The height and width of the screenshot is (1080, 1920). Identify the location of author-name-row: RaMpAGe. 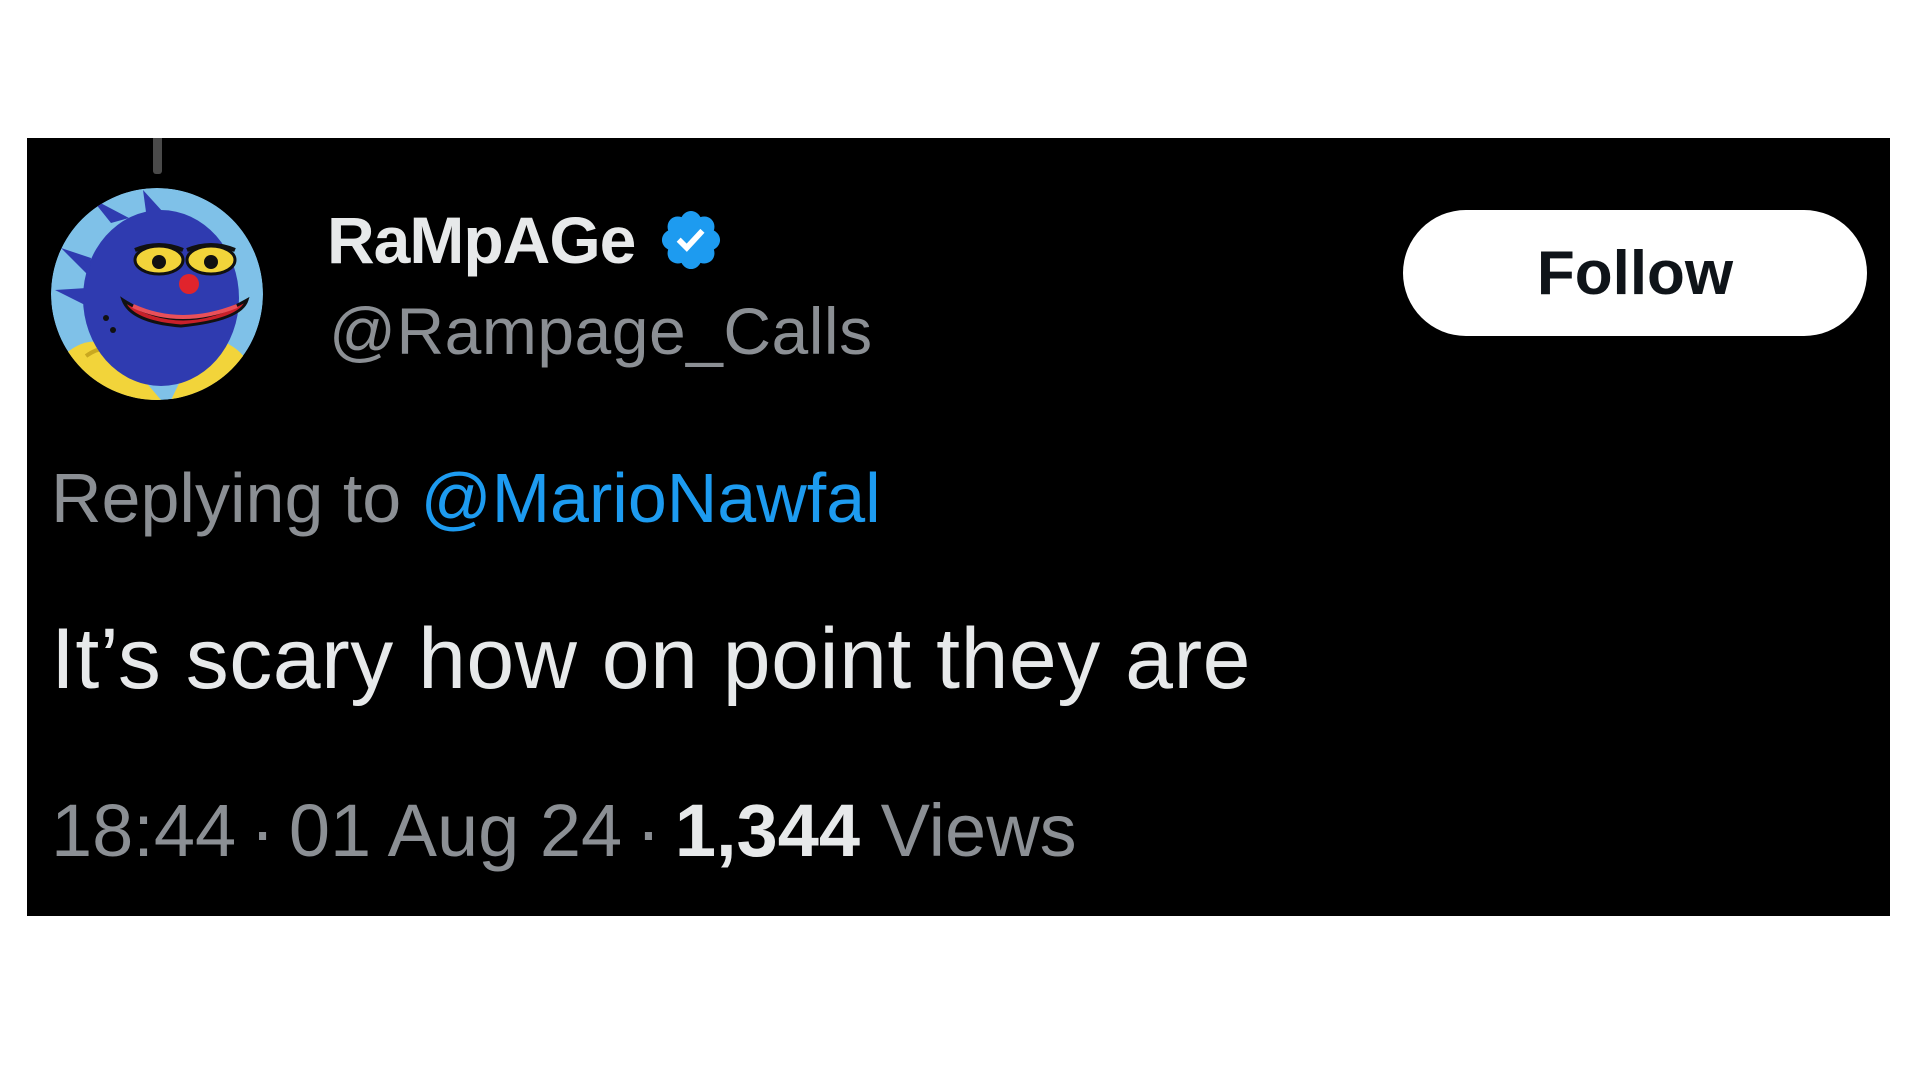
(526, 240).